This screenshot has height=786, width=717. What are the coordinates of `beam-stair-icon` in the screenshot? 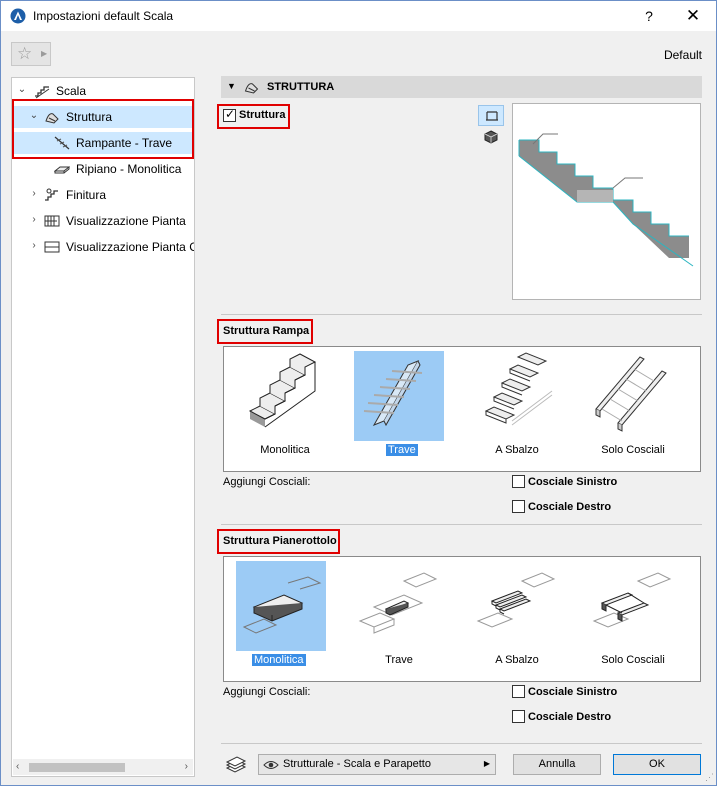 It's located at (393, 393).